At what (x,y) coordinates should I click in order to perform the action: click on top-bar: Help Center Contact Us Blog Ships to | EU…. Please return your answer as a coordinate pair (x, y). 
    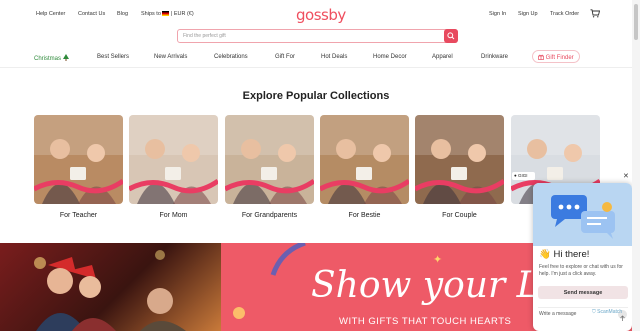
    Looking at the image, I should click on (316, 14).